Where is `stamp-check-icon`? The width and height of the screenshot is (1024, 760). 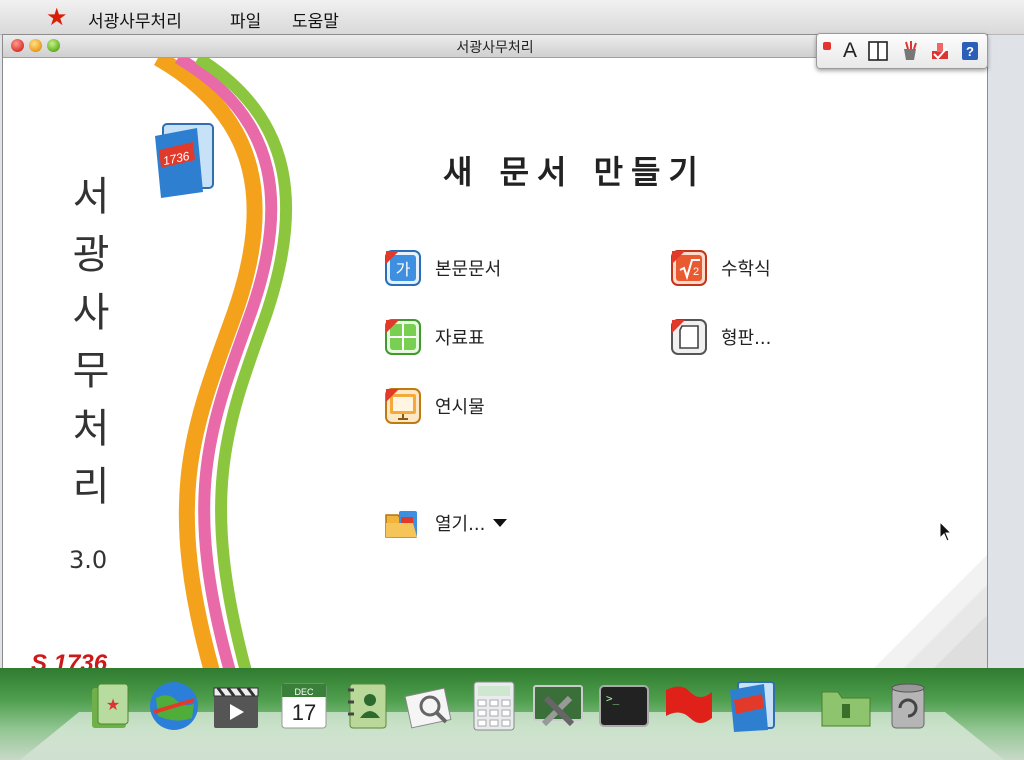 stamp-check-icon is located at coordinates (940, 51).